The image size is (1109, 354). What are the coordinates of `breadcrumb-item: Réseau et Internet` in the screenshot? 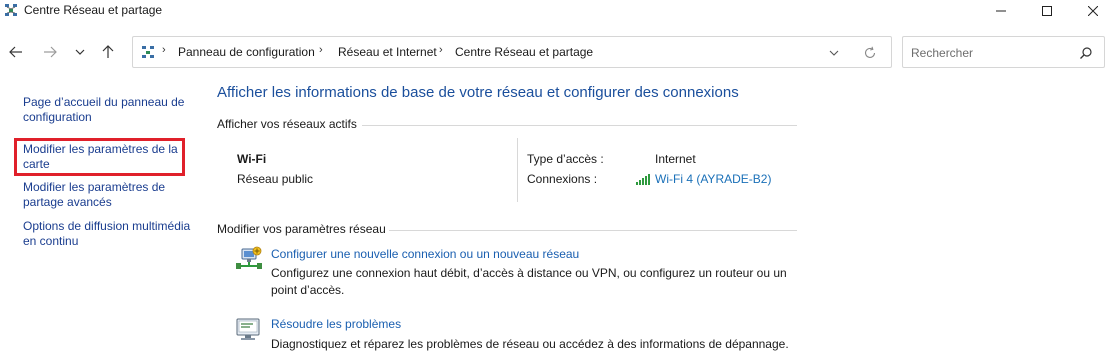 It's located at (387, 52).